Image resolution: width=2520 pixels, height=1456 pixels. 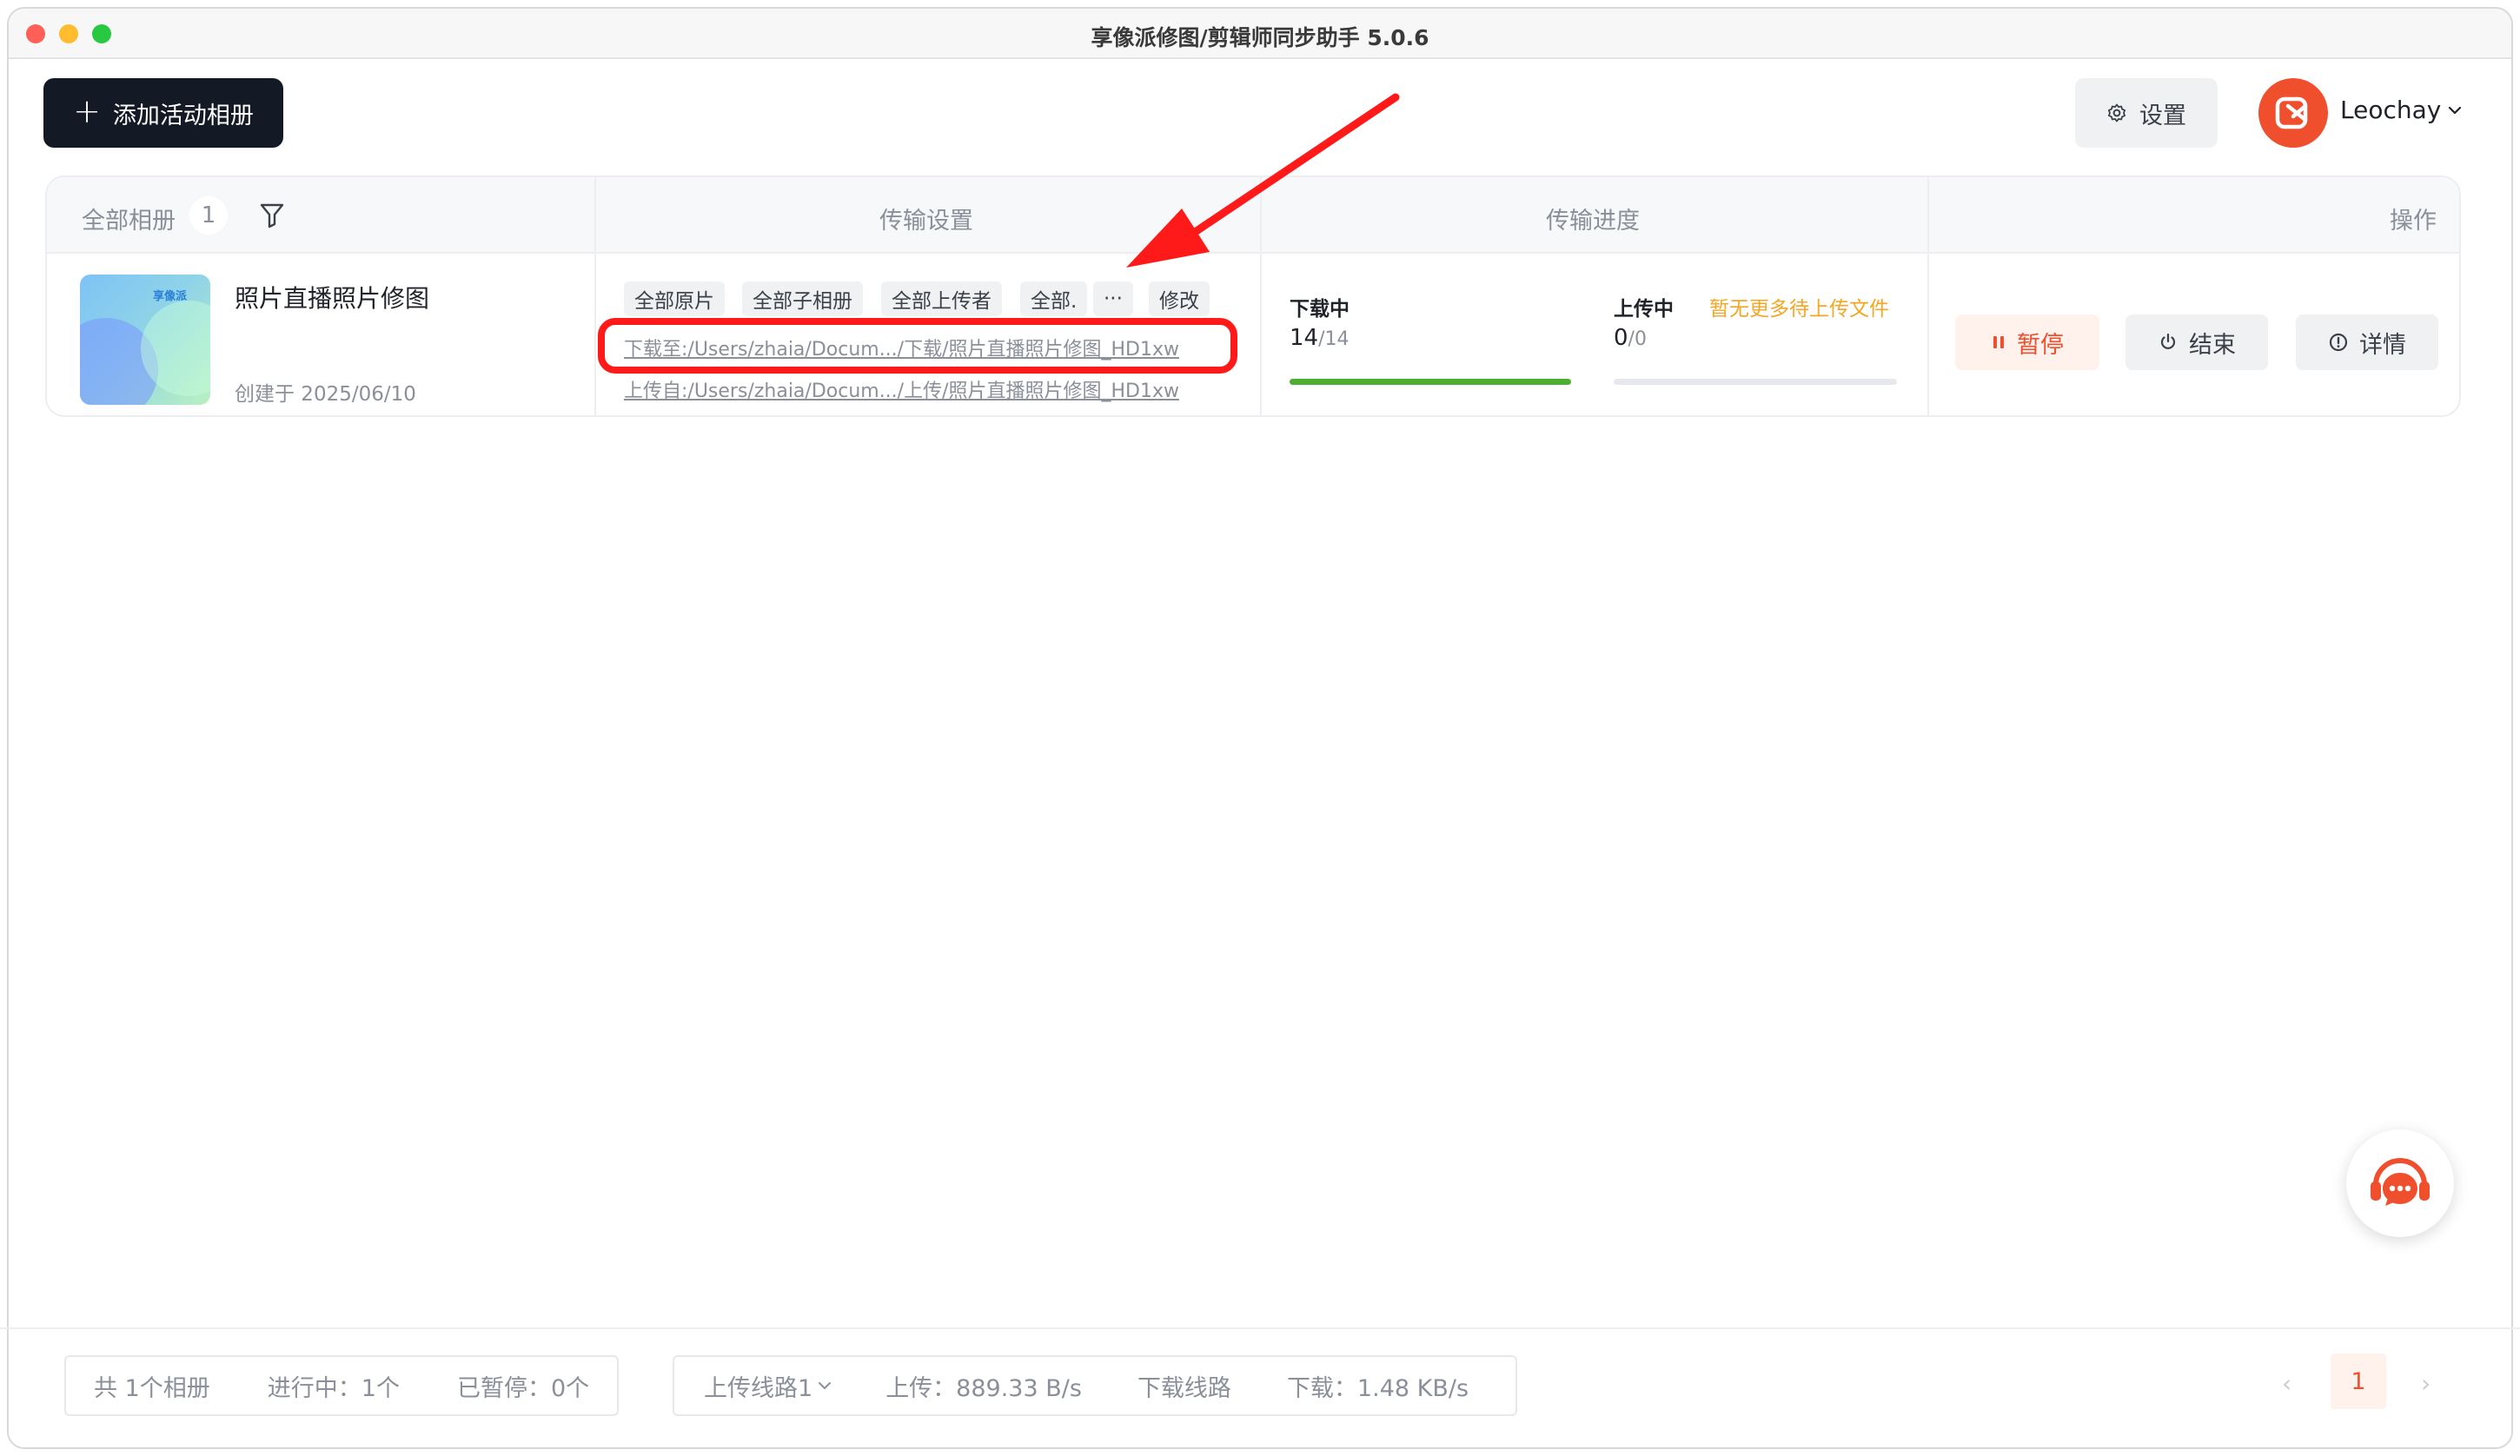 I want to click on album-stats-panel: 共 1个相册 进行中：1个 已暂停：0个, so click(x=341, y=1385).